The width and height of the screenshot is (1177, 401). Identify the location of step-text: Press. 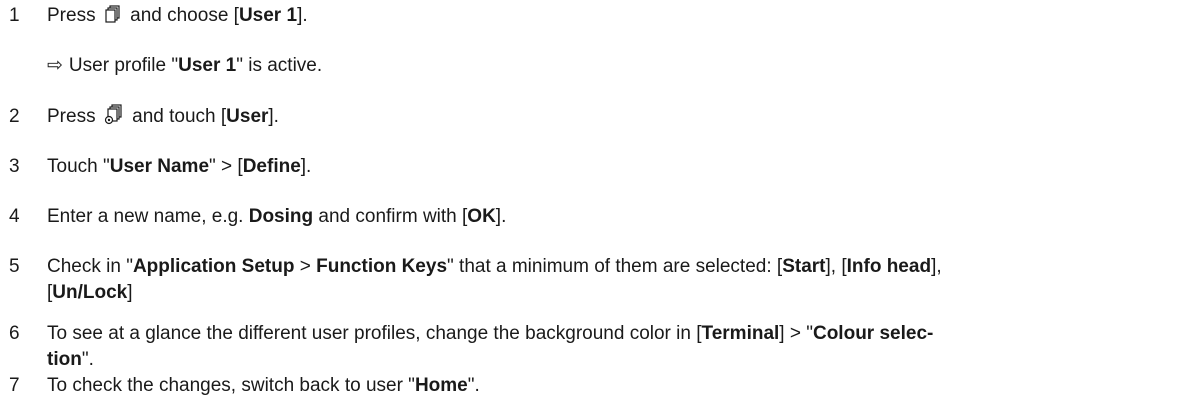
(74, 15).